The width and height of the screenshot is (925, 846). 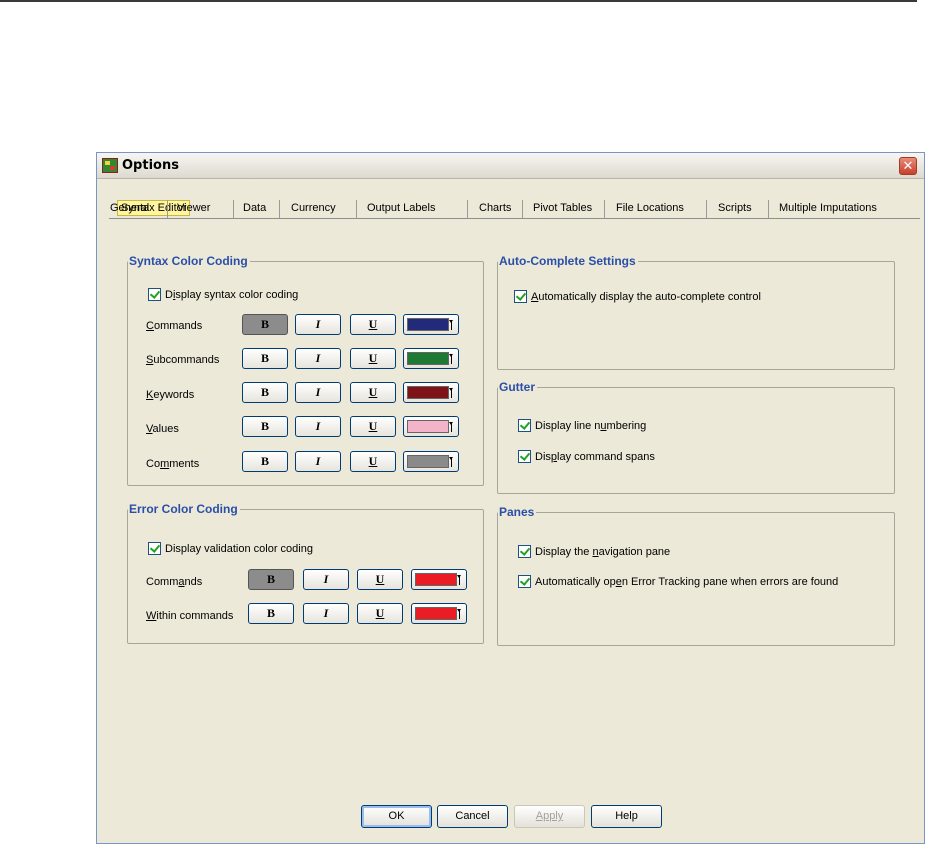 What do you see at coordinates (239, 548) in the screenshot?
I see `display-validation-color-label: Display validation color coding` at bounding box center [239, 548].